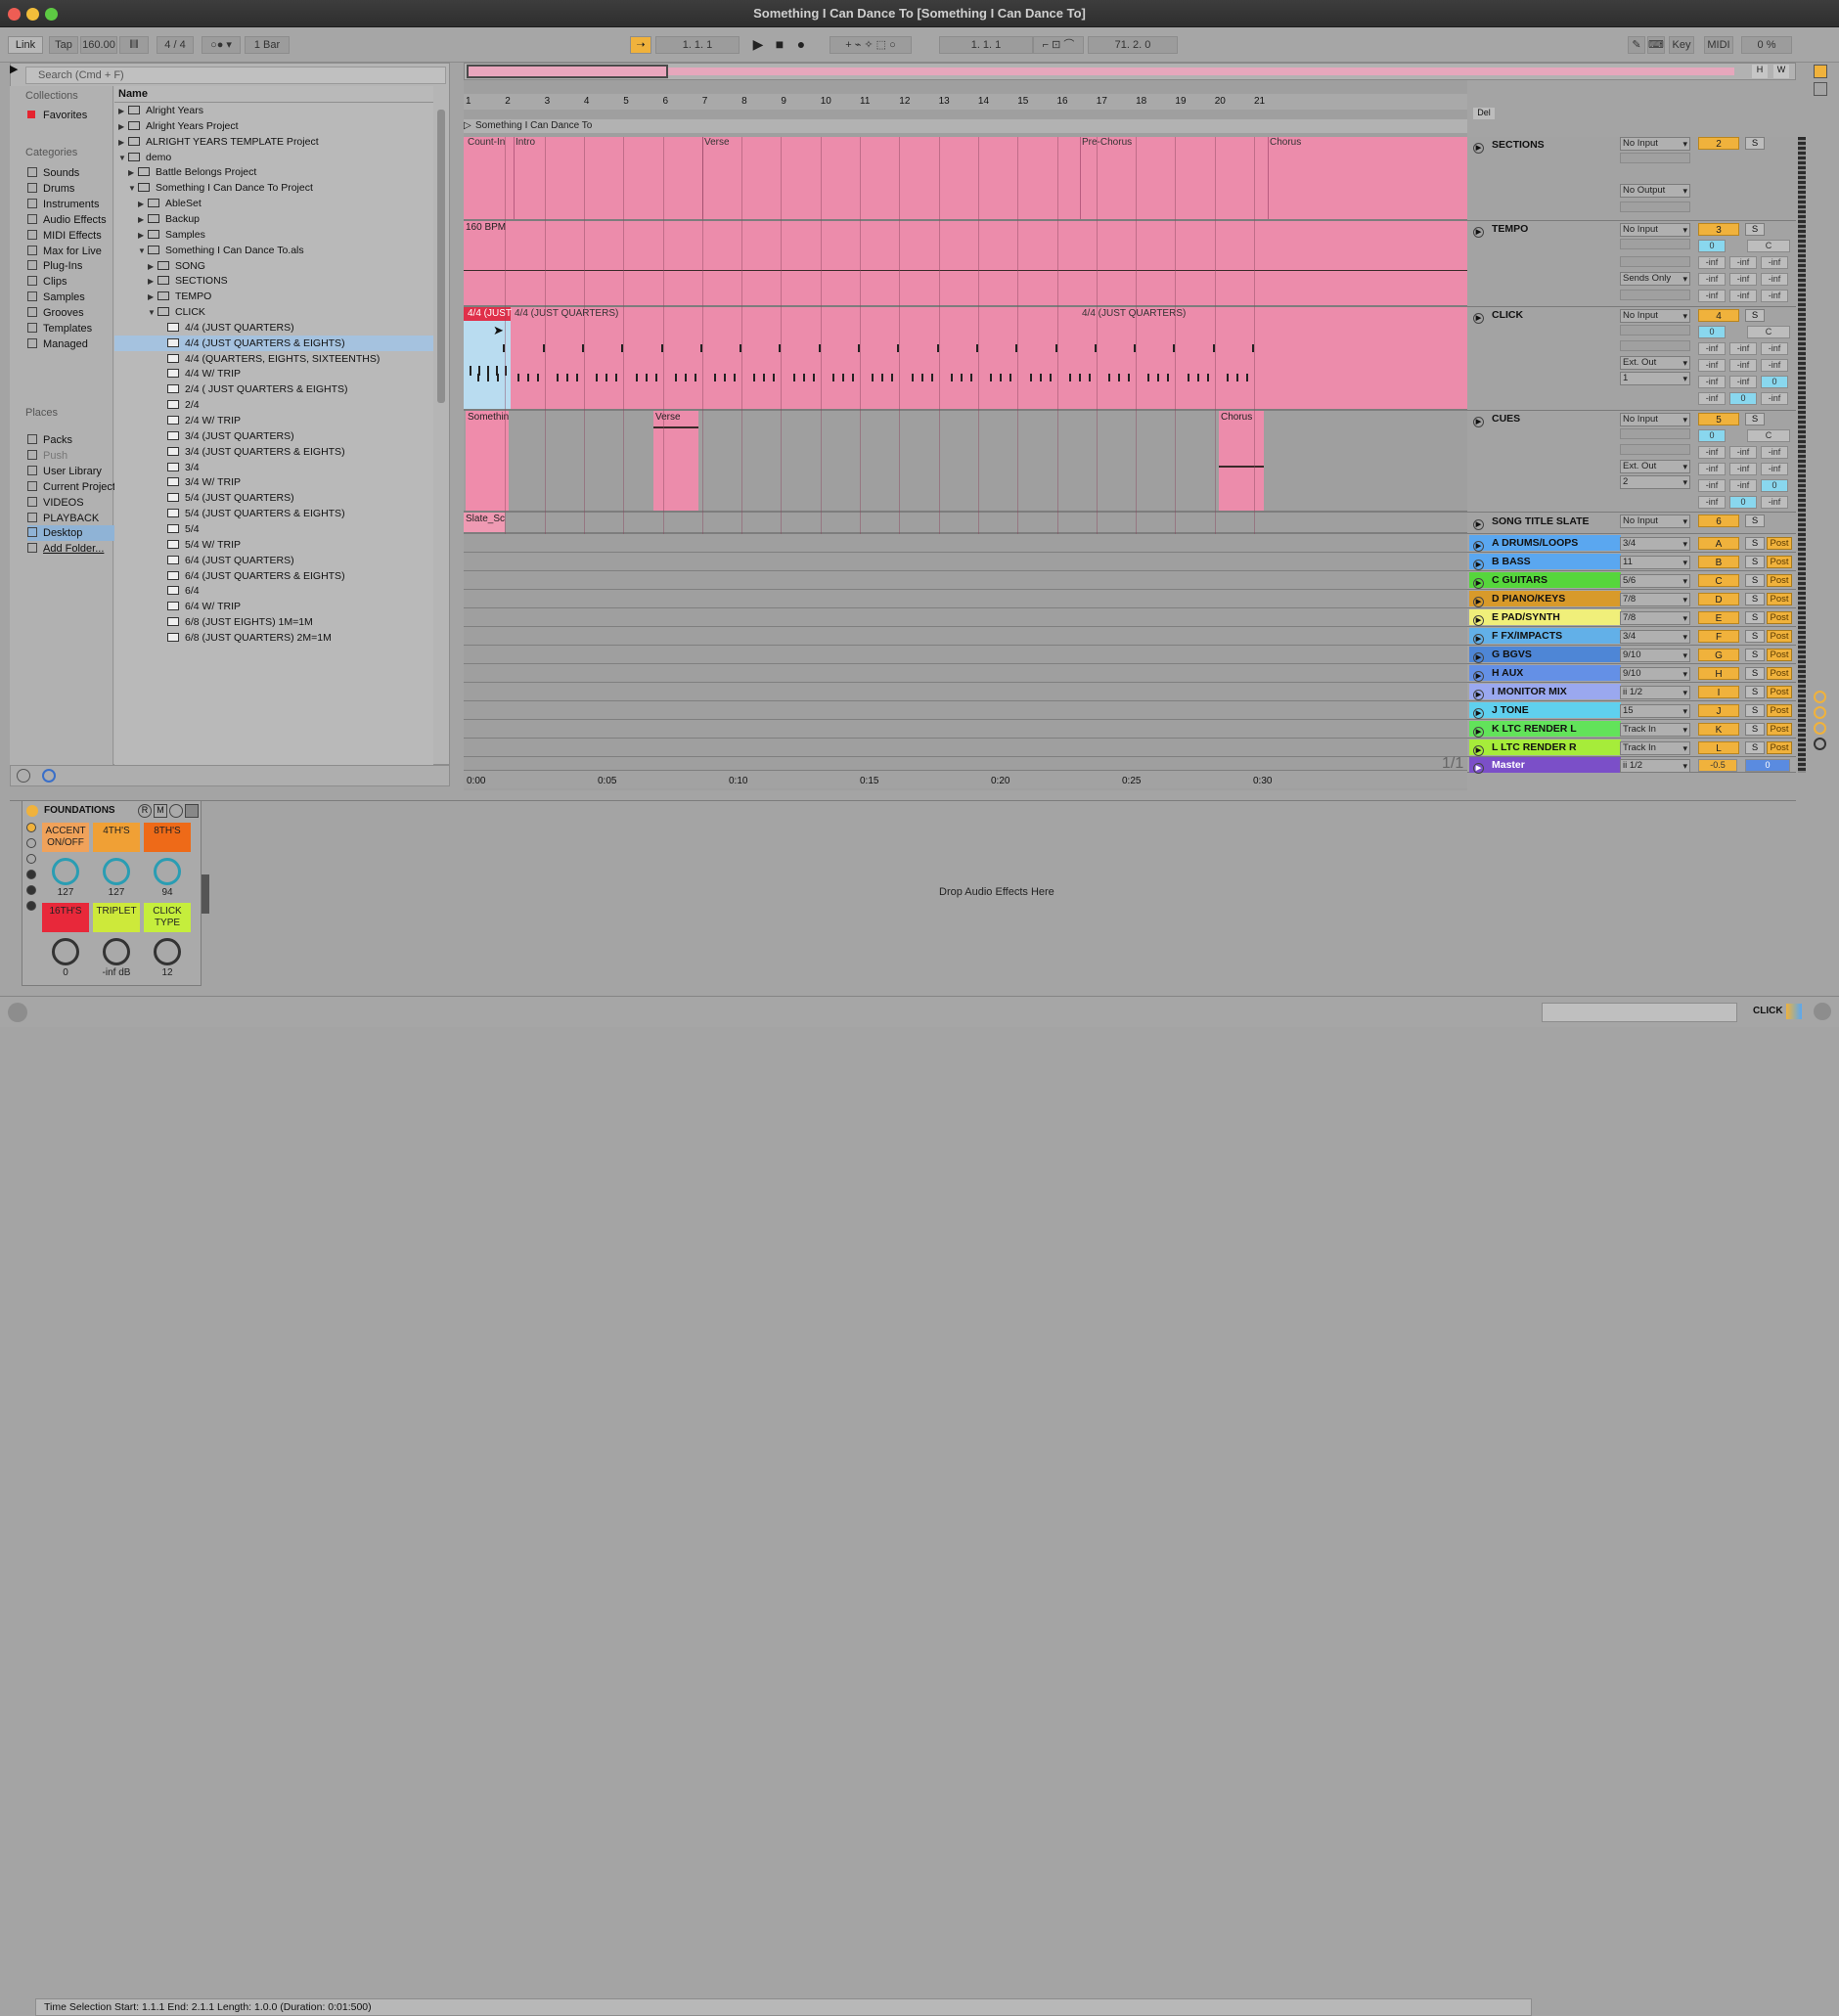  Describe the element at coordinates (1718, 562) in the screenshot. I see `track-activator: B` at that location.